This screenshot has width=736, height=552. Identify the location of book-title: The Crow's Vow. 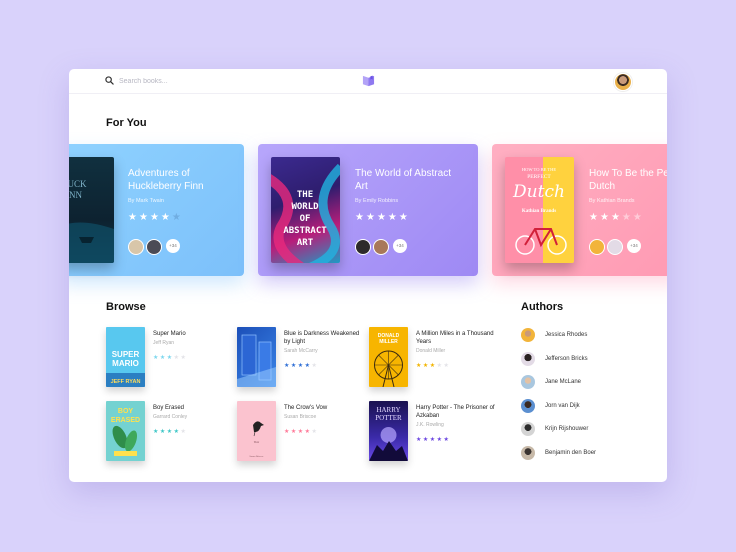
(324, 408).